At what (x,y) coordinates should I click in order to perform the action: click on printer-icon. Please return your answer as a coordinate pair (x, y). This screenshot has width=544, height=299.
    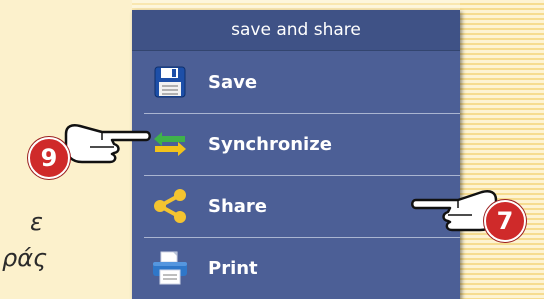
    Looking at the image, I should click on (170, 268).